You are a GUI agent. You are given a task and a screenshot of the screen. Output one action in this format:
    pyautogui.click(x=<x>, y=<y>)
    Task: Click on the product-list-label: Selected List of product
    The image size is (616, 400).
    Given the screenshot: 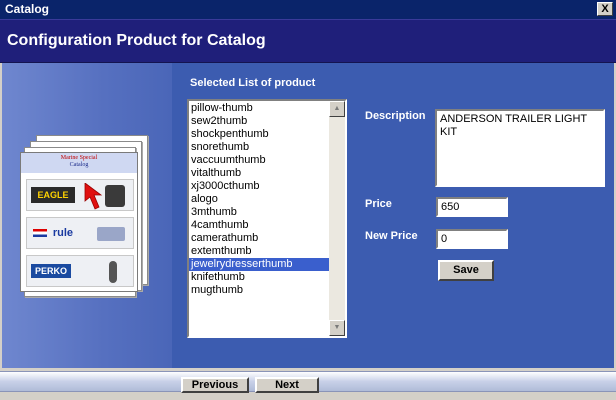 What is the action you would take?
    pyautogui.click(x=253, y=83)
    